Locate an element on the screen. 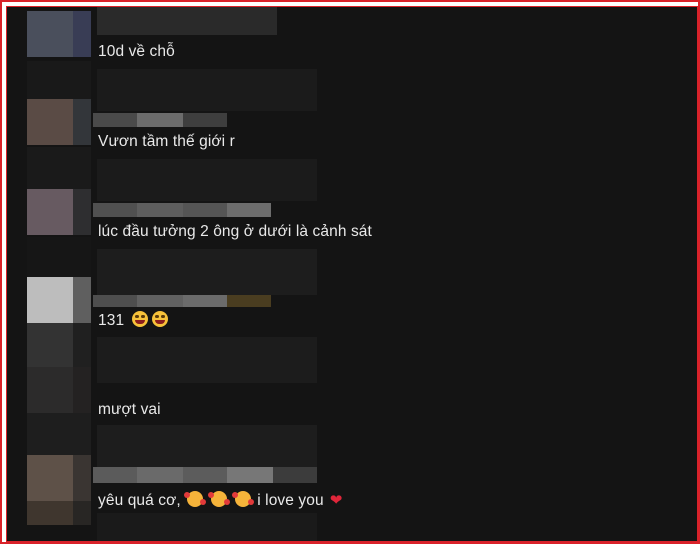 This screenshot has height=544, width=700. comment-text: Vươn tầm thế giới r is located at coordinates (166, 141).